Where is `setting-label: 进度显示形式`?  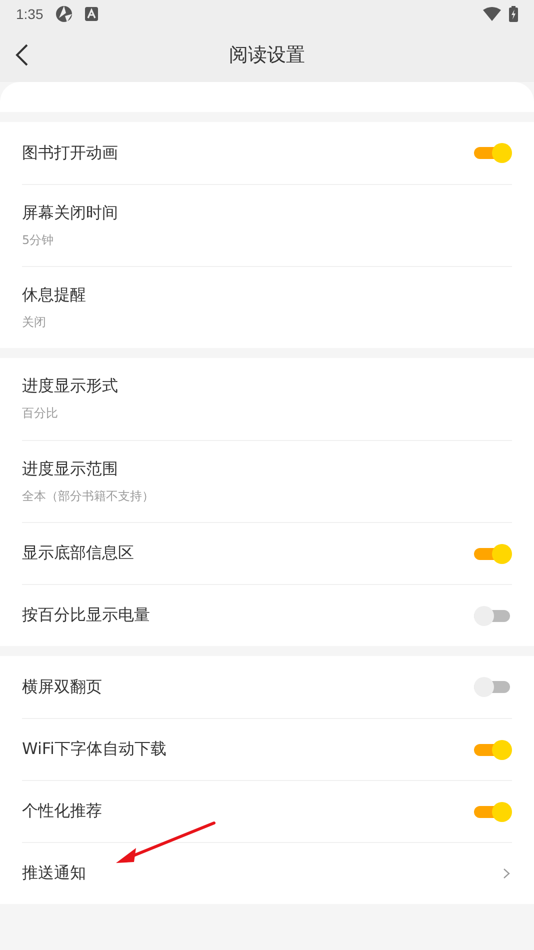 setting-label: 进度显示形式 is located at coordinates (70, 386).